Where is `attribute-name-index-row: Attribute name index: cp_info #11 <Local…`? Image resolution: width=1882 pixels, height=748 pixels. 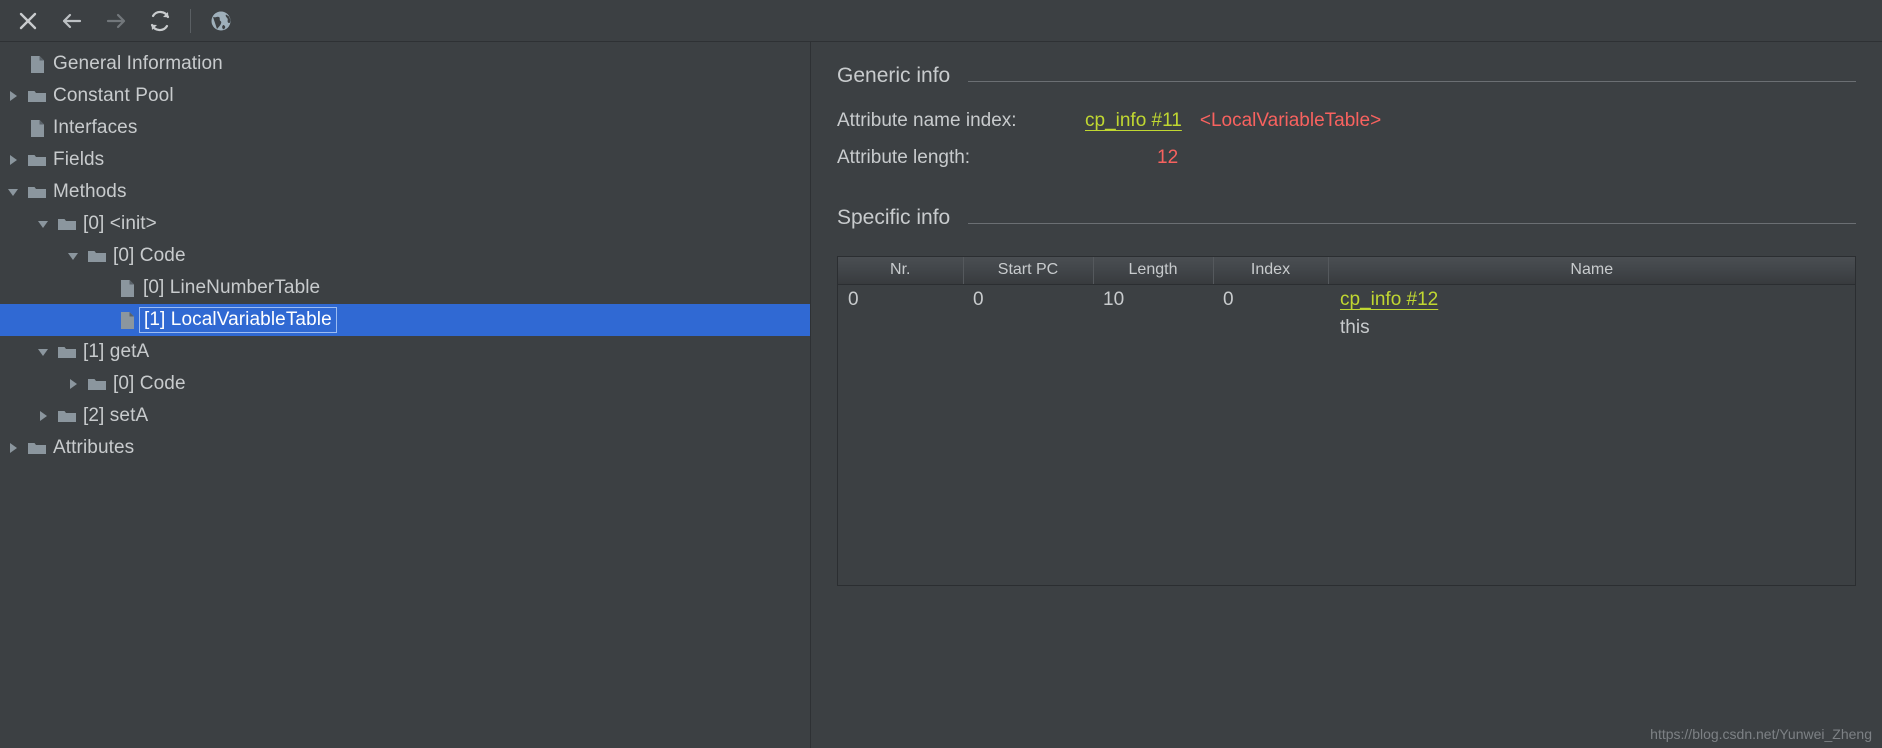
attribute-name-index-row: Attribute name index: cp_info #11 <Local… is located at coordinates (1346, 128).